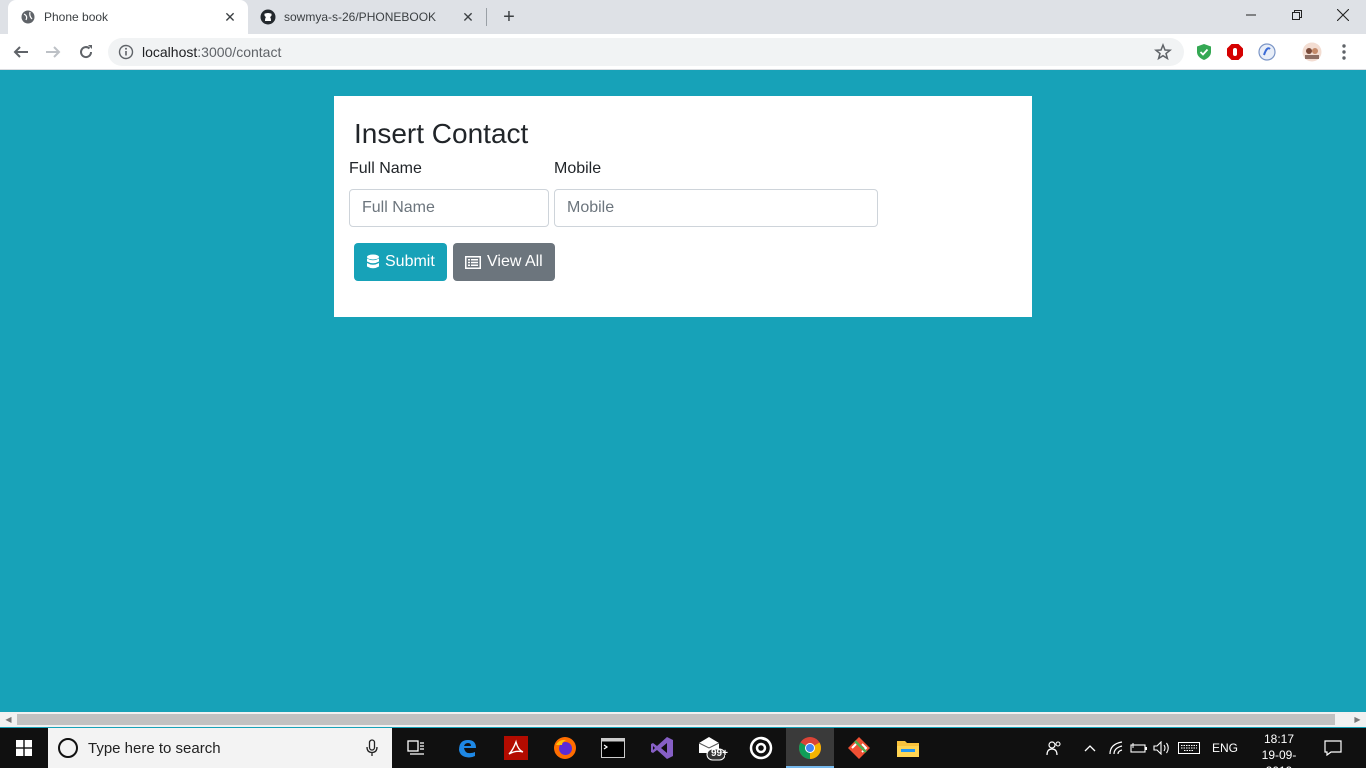 The height and width of the screenshot is (768, 1366). What do you see at coordinates (515, 261) in the screenshot?
I see `view-all-button-label: View All` at bounding box center [515, 261].